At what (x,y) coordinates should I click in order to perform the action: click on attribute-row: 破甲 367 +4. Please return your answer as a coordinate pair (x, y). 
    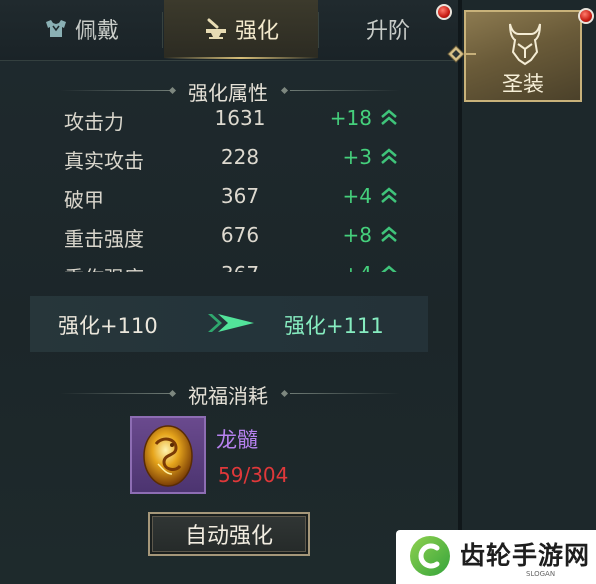
    Looking at the image, I should click on (229, 199).